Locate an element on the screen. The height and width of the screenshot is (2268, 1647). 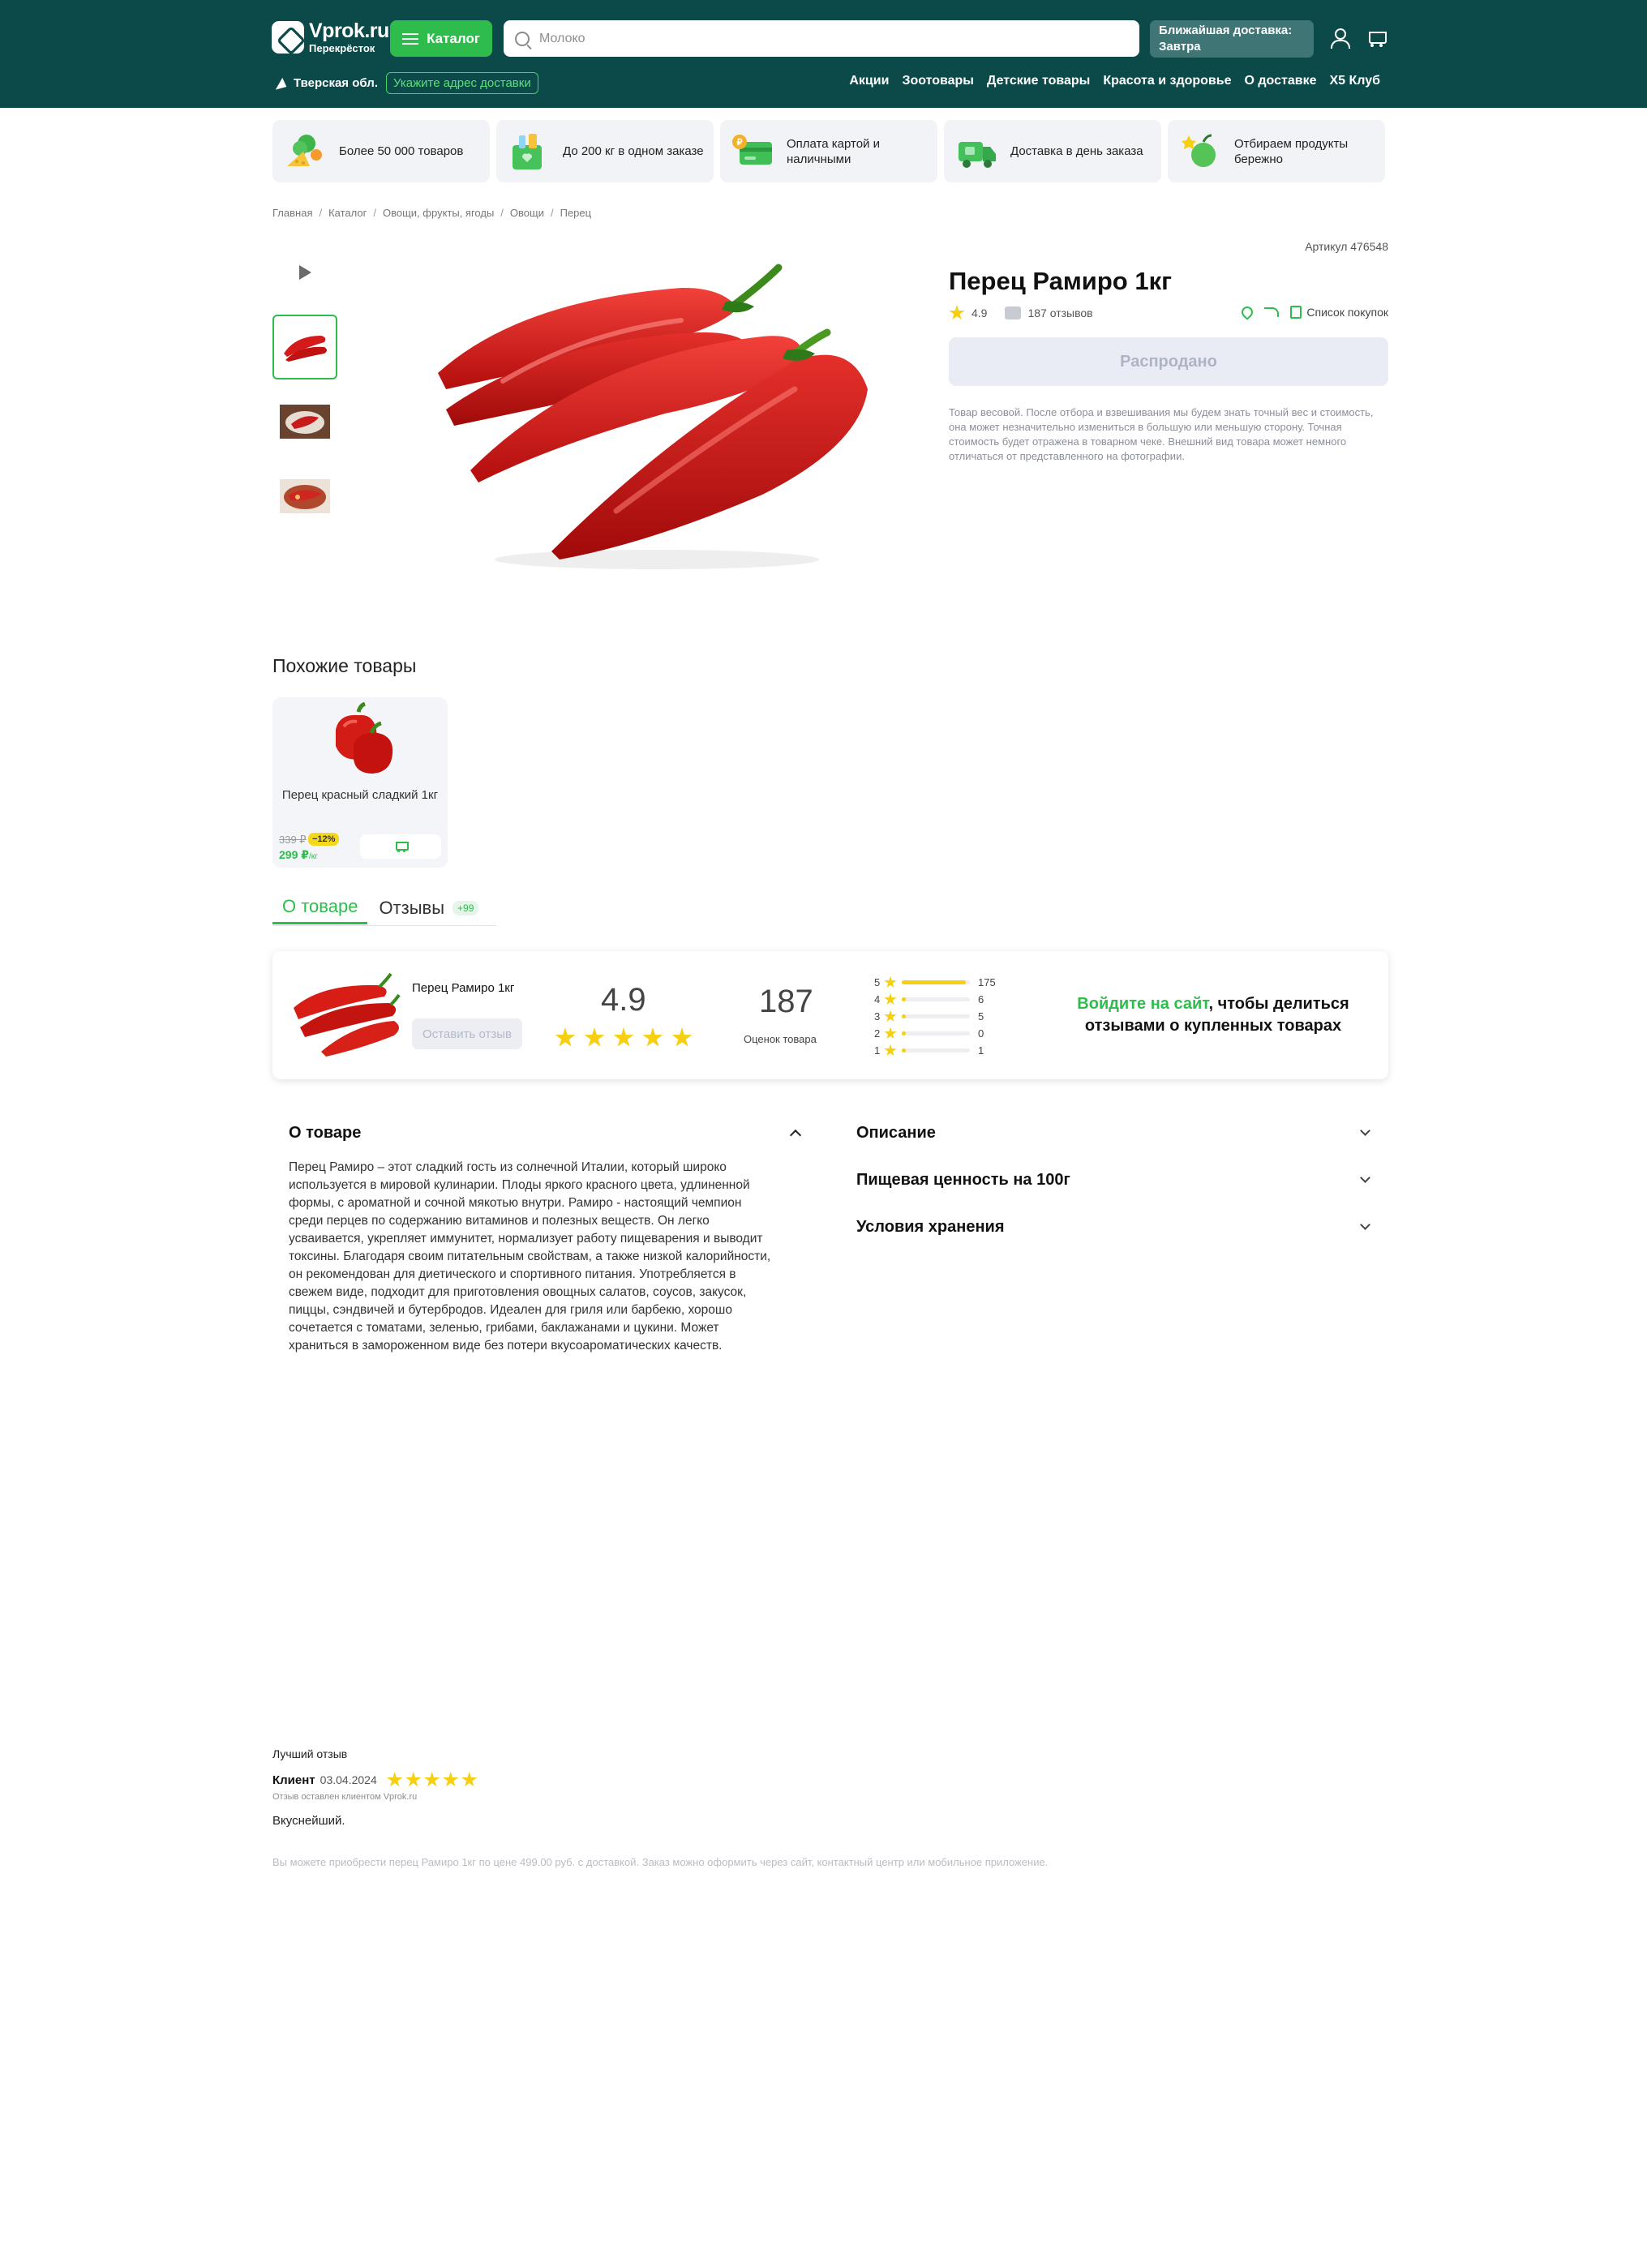
breadcrumb-item: Главная is located at coordinates (292, 213).